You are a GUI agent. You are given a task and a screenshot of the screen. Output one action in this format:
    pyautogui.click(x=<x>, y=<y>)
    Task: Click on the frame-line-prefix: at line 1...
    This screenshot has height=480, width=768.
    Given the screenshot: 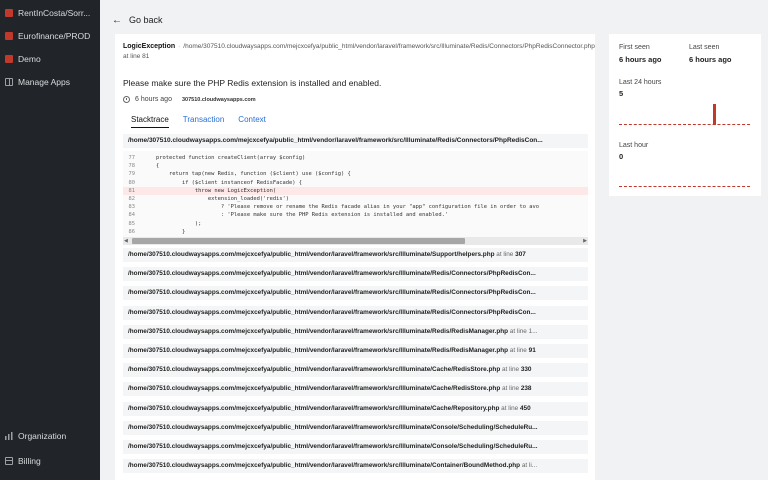 What is the action you would take?
    pyautogui.click(x=523, y=331)
    